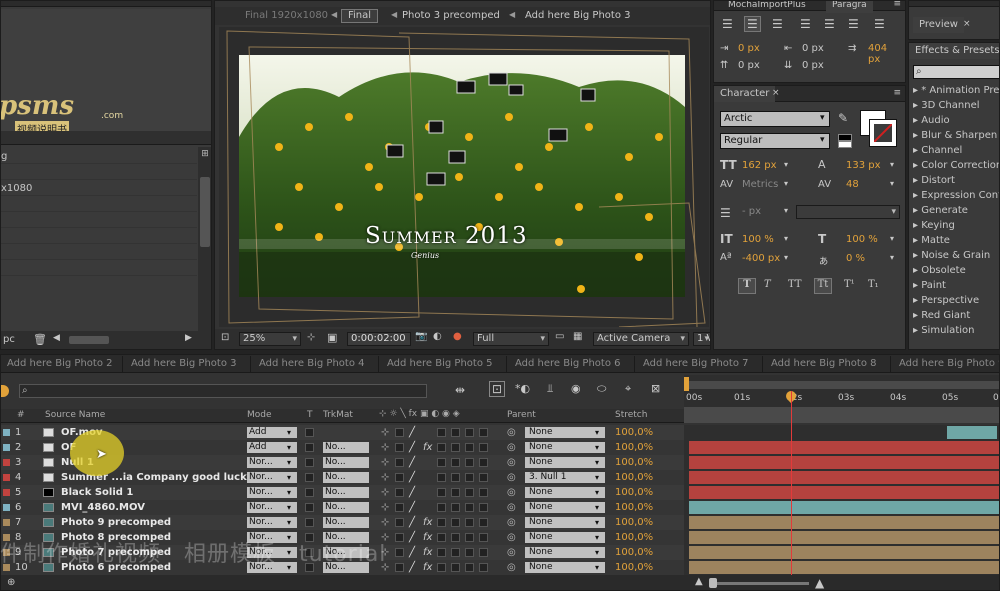 The image size is (1000, 591). What do you see at coordinates (11, 582) in the screenshot?
I see `expand-collapse-icon: ⊕` at bounding box center [11, 582].